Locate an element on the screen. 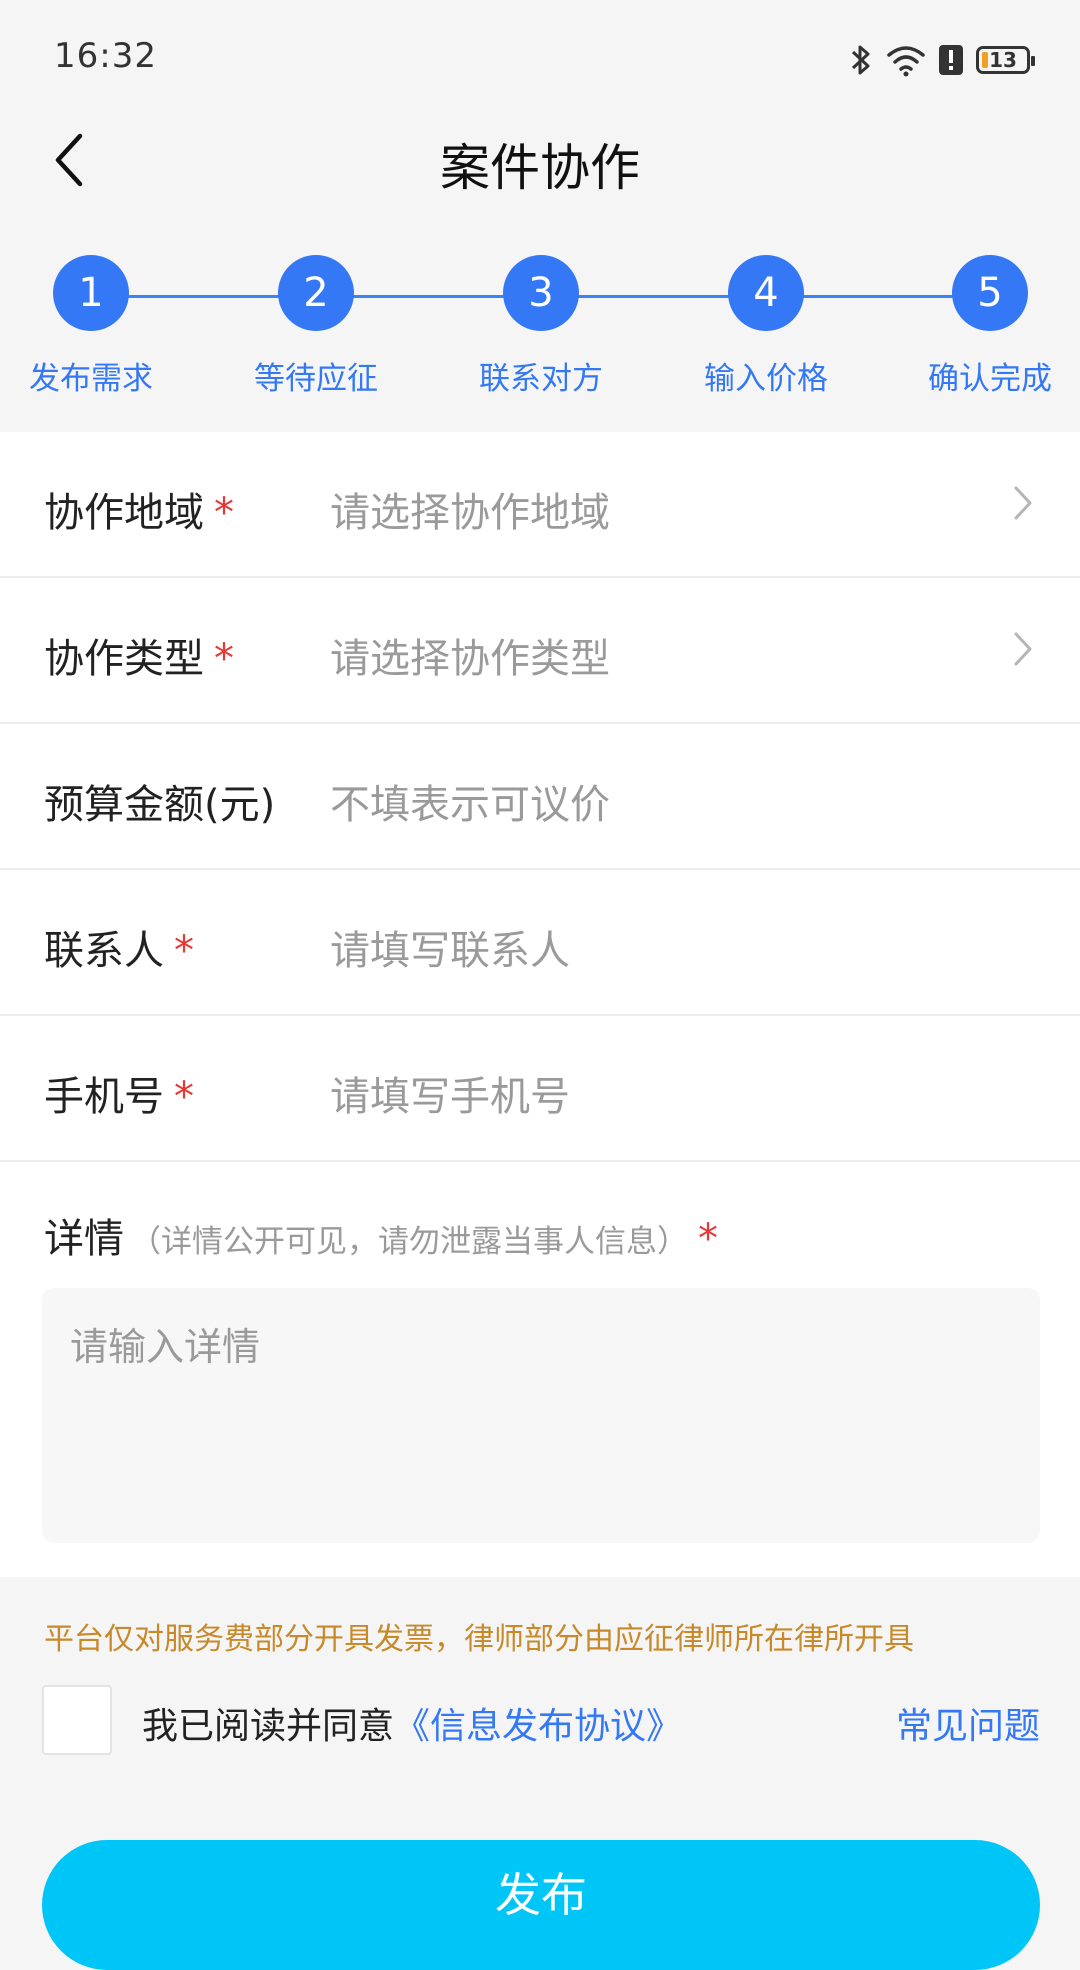 The width and height of the screenshot is (1080, 1970). step-label: 联系对方 is located at coordinates (541, 379).